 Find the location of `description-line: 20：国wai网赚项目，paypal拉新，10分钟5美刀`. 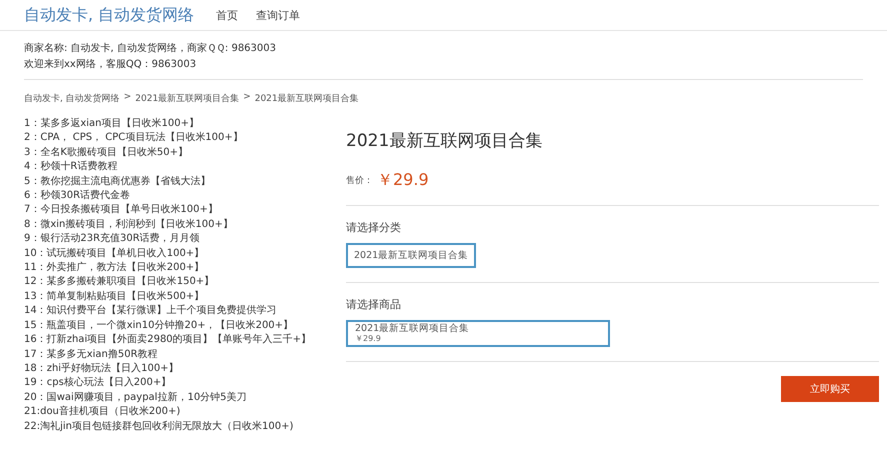

description-line: 20：国wai网赚项目，paypal拉新，10分钟5美刀 is located at coordinates (136, 397).